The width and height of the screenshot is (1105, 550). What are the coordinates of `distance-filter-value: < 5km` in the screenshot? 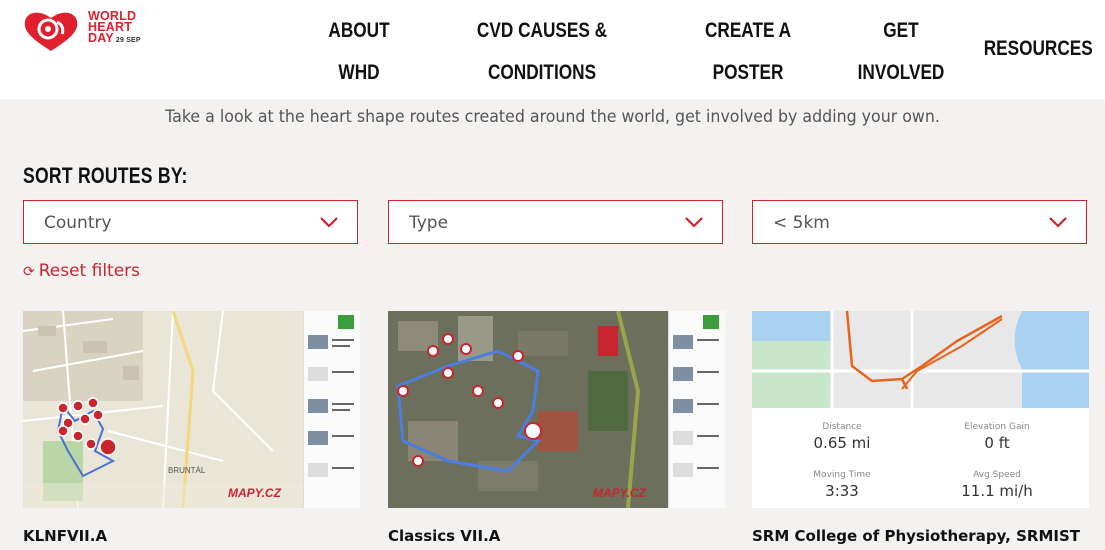 It's located at (801, 223).